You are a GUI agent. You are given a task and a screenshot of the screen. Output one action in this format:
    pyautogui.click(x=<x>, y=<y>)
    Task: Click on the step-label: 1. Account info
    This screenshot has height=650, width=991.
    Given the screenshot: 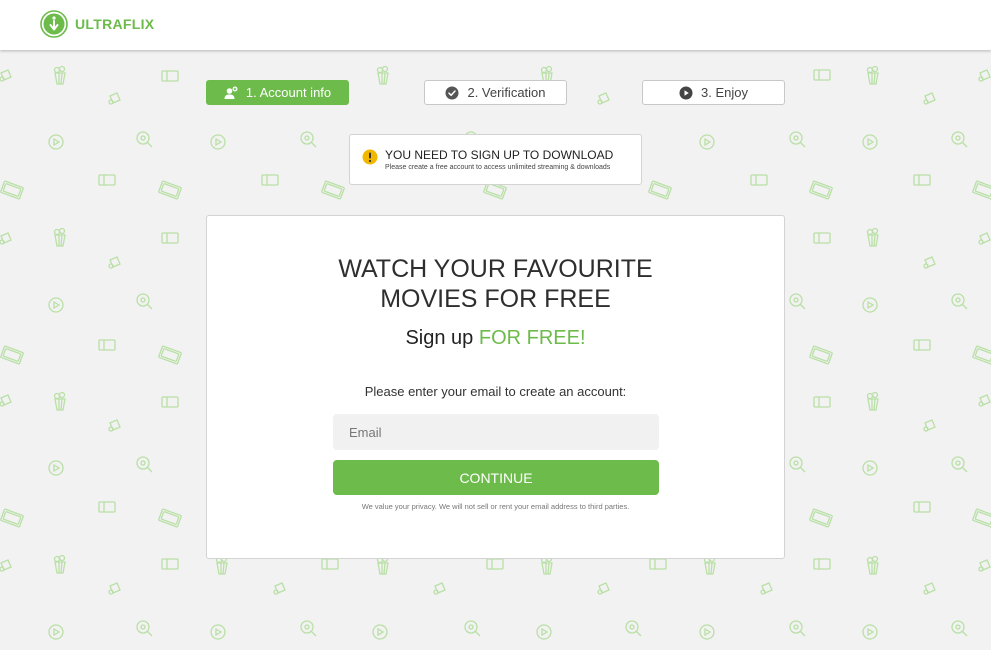 What is the action you would take?
    pyautogui.click(x=288, y=92)
    